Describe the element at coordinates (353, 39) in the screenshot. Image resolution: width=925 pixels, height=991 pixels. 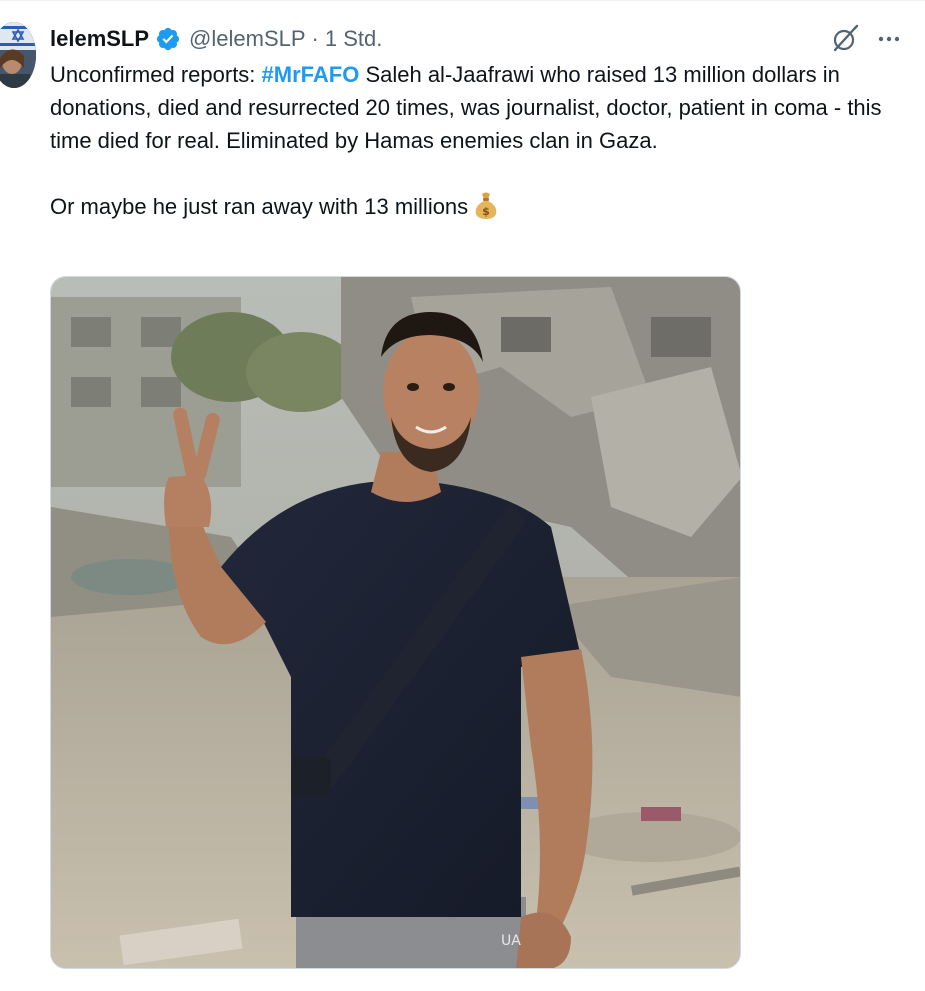
I see `timestamp: 1 Std.` at that location.